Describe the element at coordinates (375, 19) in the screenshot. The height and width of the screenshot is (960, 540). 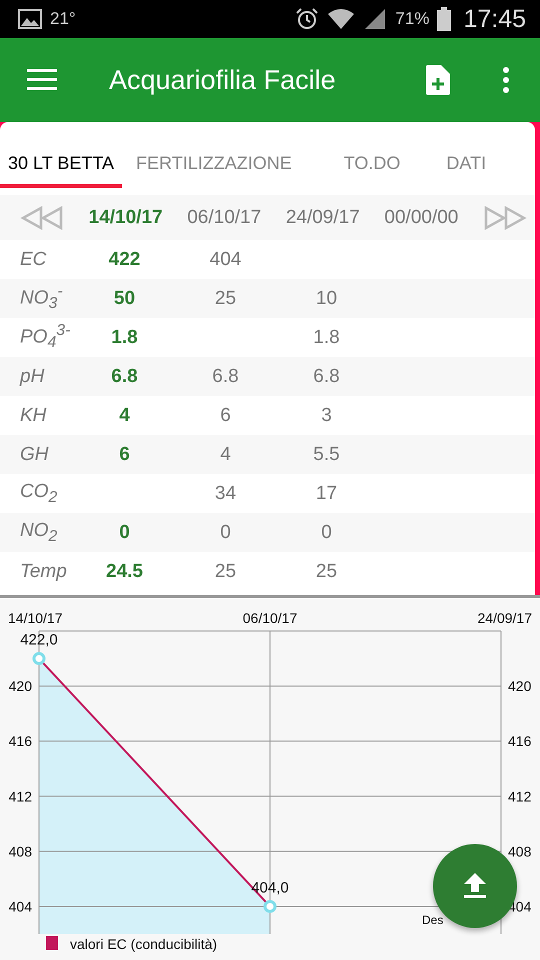
I see `signal-icon` at that location.